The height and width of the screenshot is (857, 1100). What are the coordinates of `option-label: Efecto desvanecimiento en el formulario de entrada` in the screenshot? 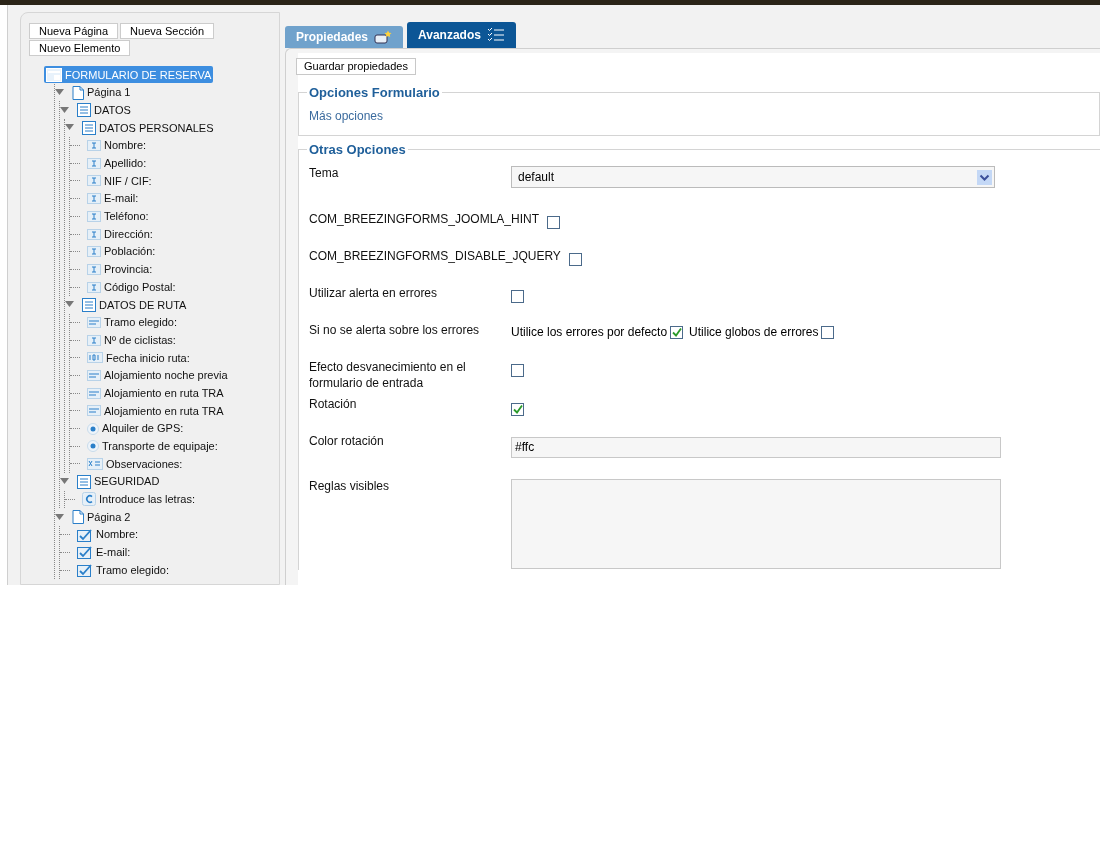 It's located at (388, 375).